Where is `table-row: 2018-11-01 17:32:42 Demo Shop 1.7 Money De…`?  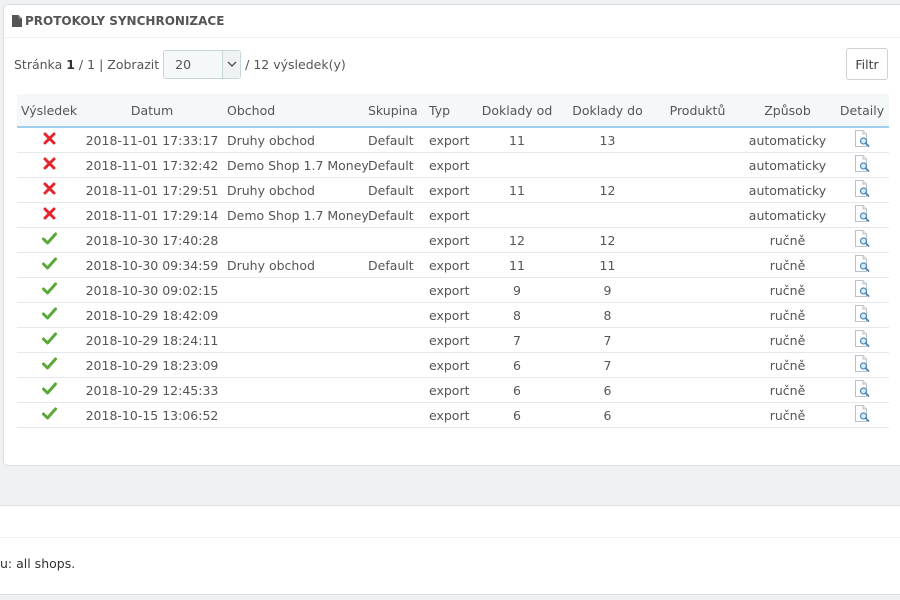 table-row: 2018-11-01 17:32:42 Demo Shop 1.7 Money De… is located at coordinates (453, 165).